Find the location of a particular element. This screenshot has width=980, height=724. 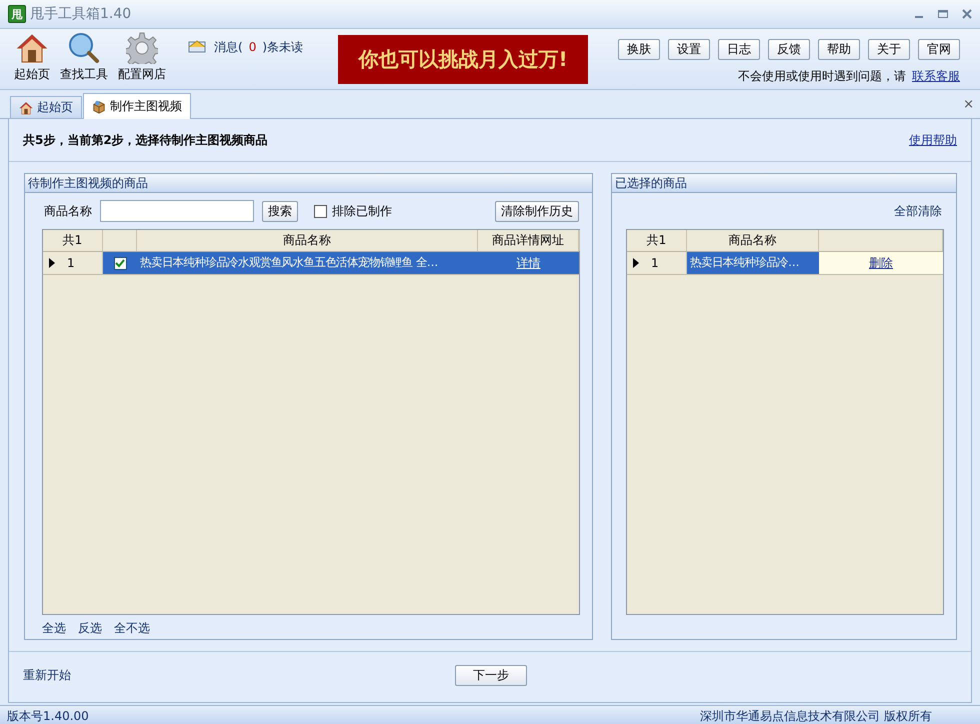

toolbar-button: 配置网店 is located at coordinates (142, 60).